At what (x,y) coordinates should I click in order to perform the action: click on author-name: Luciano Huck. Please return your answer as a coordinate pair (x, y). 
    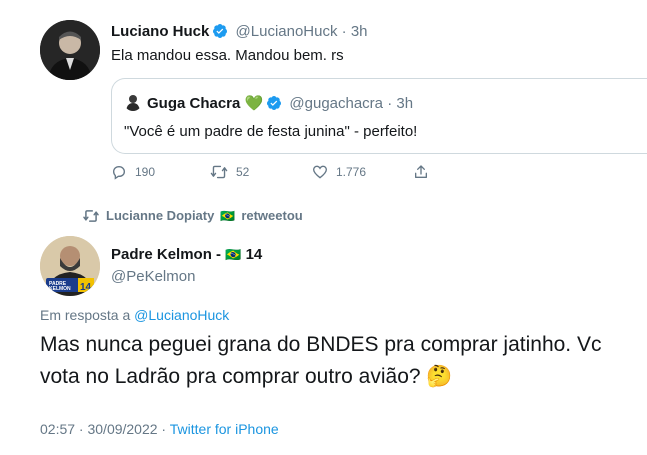
    Looking at the image, I should click on (160, 31).